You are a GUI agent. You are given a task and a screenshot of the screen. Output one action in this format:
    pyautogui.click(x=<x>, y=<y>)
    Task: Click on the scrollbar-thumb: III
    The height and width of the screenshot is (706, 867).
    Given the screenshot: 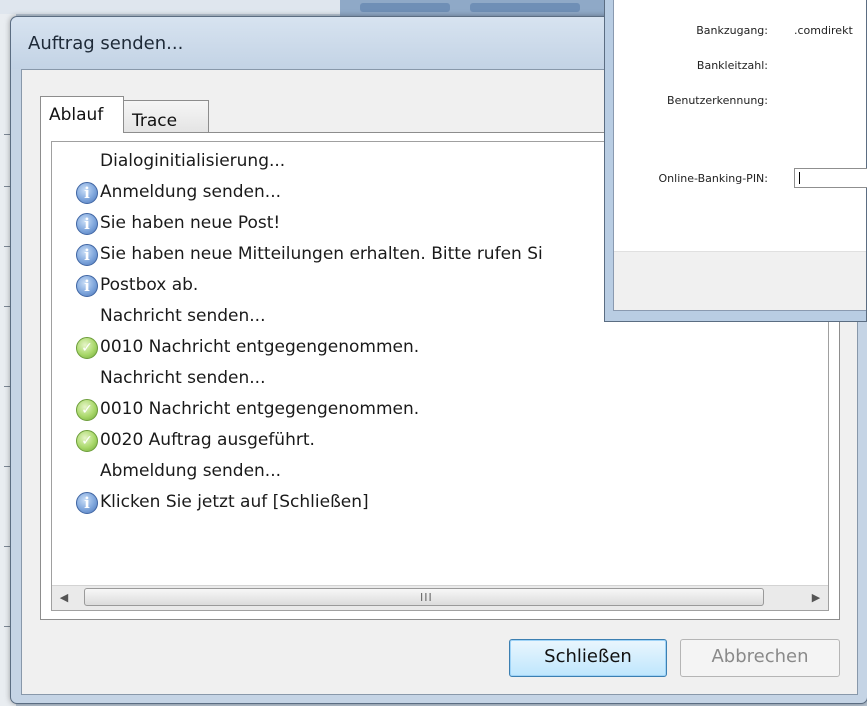 What is the action you would take?
    pyautogui.click(x=424, y=597)
    